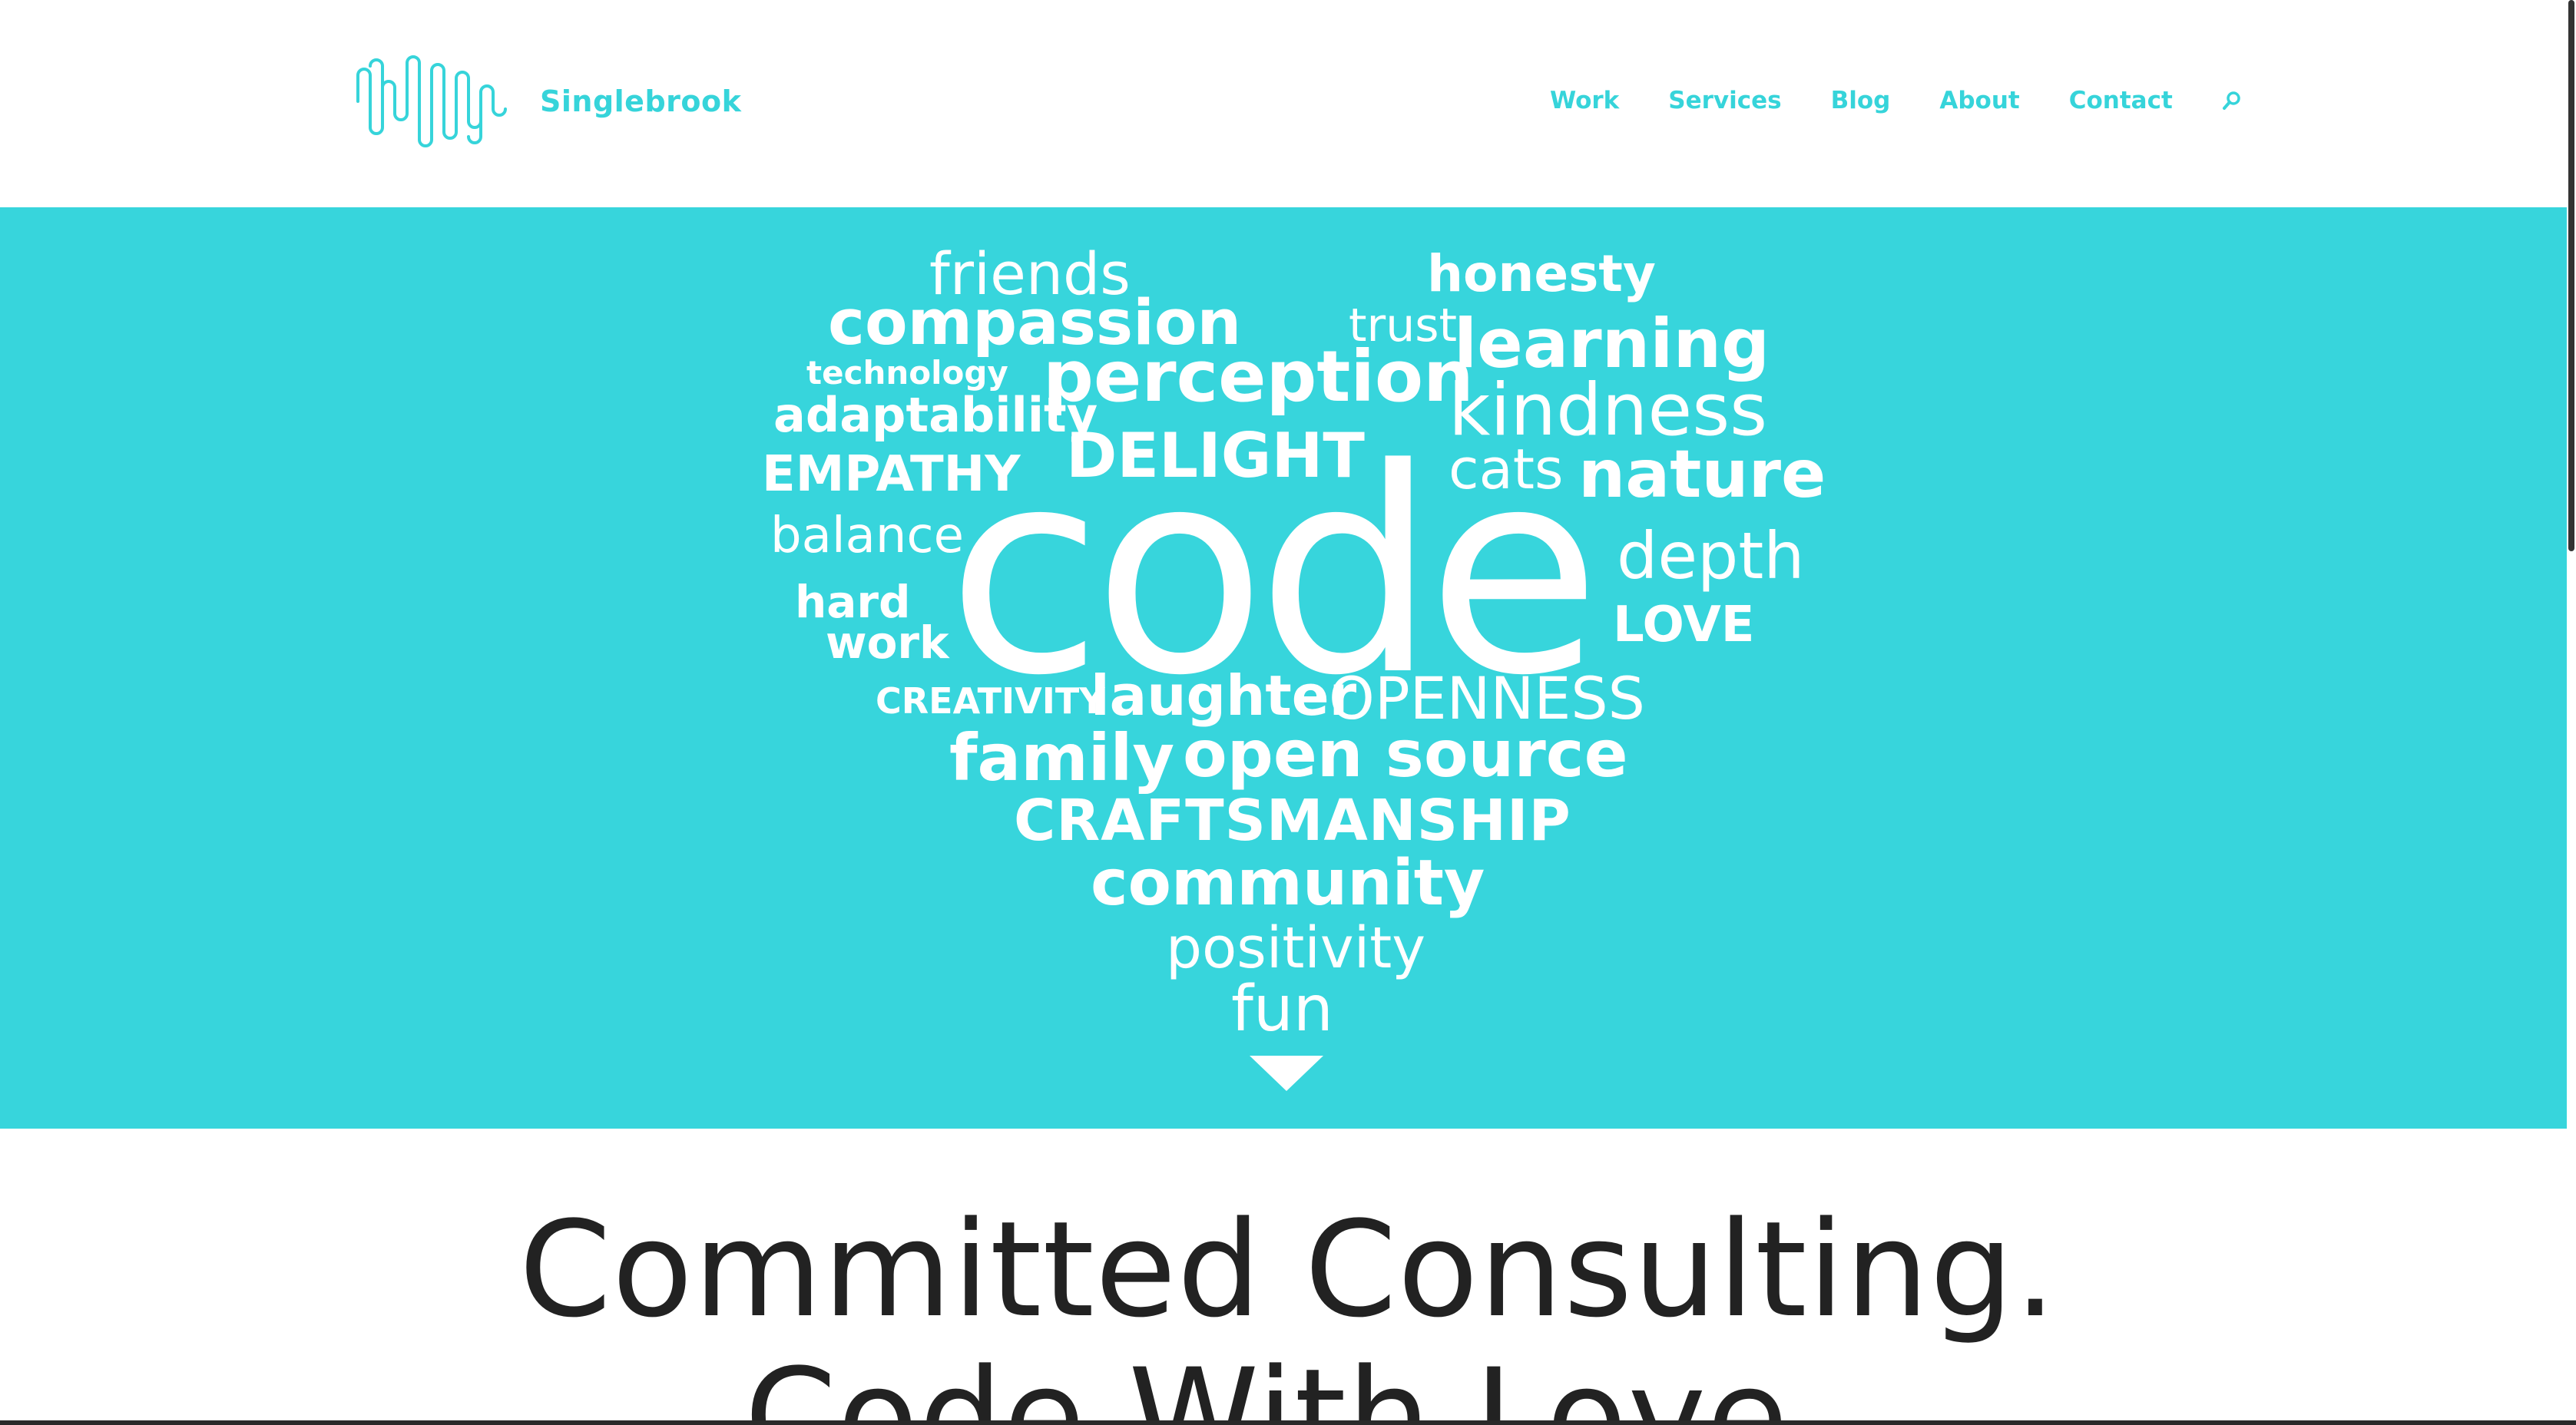 The height and width of the screenshot is (1425, 2576). Describe the element at coordinates (1896, 101) in the screenshot. I see `main-nav: Work Services Blog About Contact` at that location.